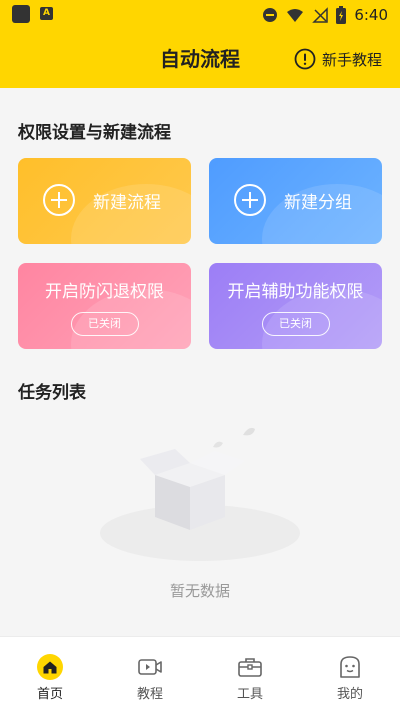 Image resolution: width=400 pixels, height=711 pixels. I want to click on anti-exit-permission-label: 开启防闪退权限, so click(104, 292).